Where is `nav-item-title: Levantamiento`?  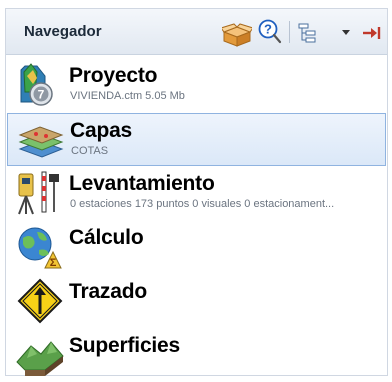 nav-item-title: Levantamiento is located at coordinates (142, 183).